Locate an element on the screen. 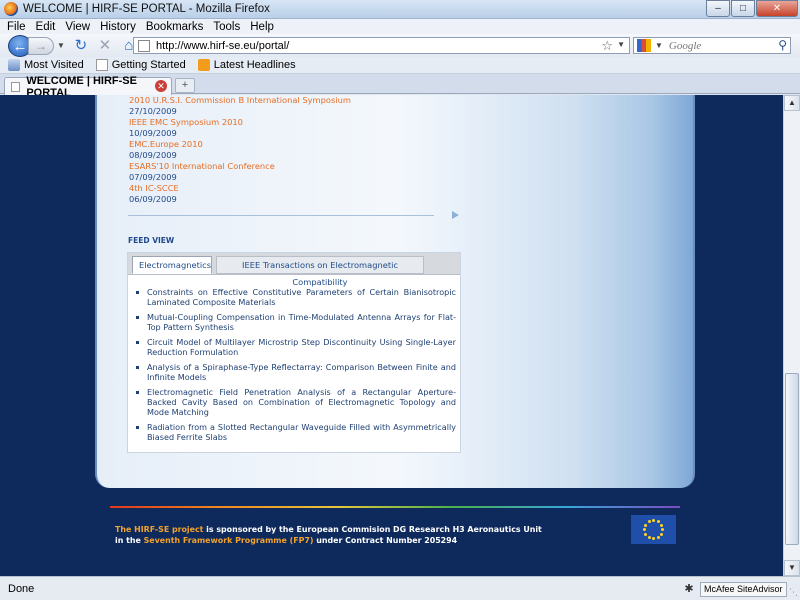 The image size is (800, 600). window-controls: – □ ✕ is located at coordinates (751, 8).